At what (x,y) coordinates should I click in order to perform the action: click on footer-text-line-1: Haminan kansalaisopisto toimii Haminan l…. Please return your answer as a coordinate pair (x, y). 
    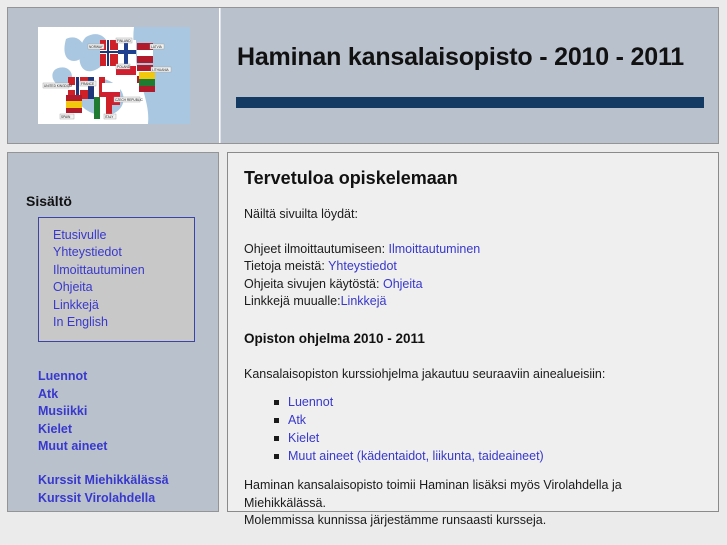
    Looking at the image, I should click on (433, 485).